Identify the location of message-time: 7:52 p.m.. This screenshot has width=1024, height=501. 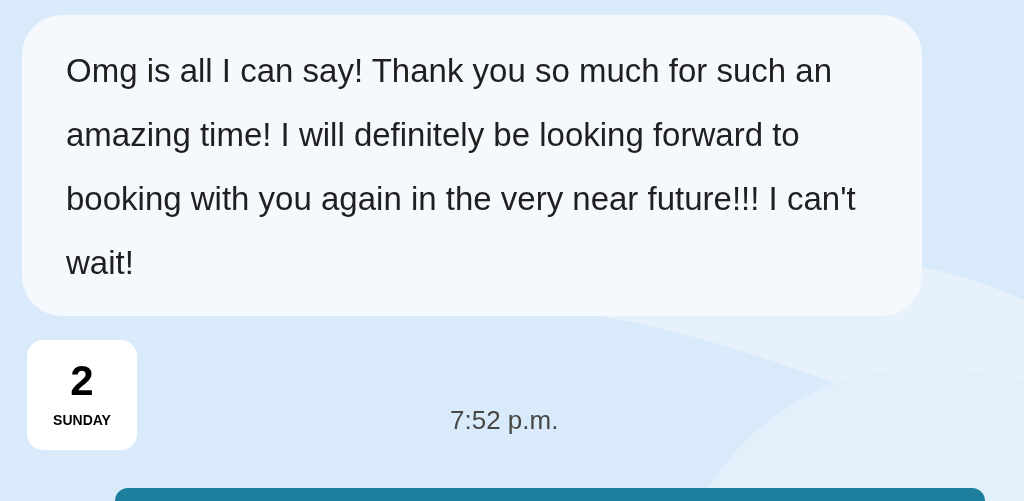
(504, 420).